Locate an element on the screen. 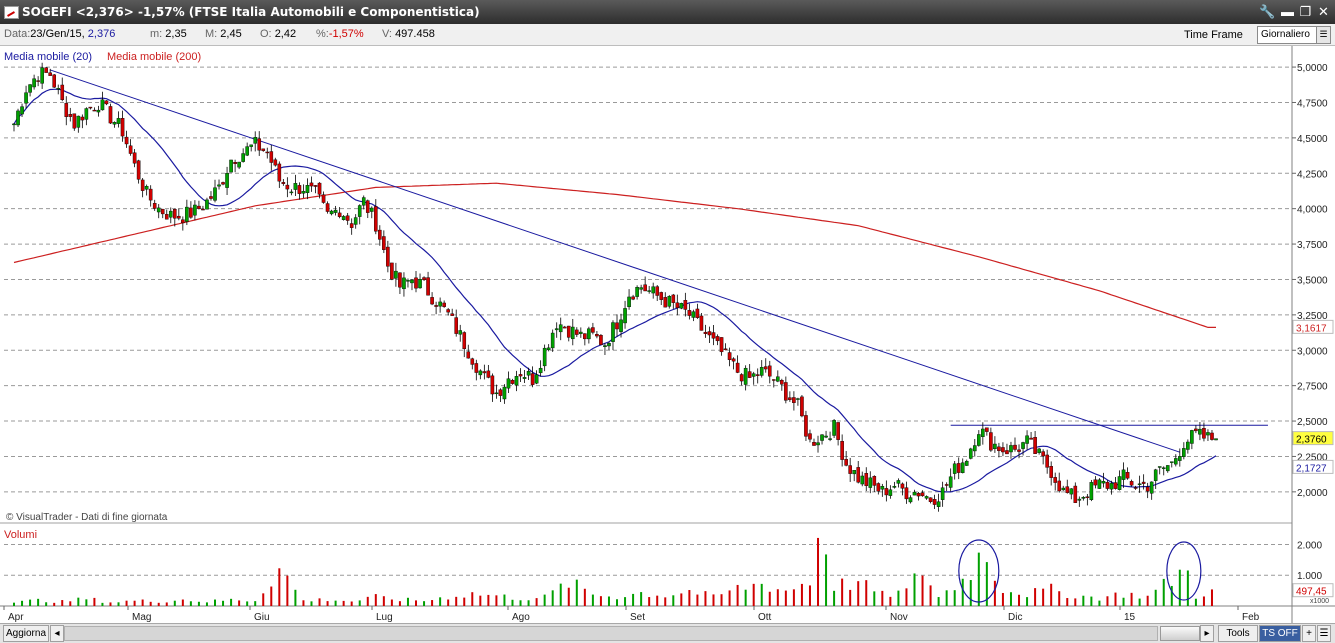 Image resolution: width=1335 pixels, height=643 pixels. chevron-down-icon: ☰ is located at coordinates (1323, 35).